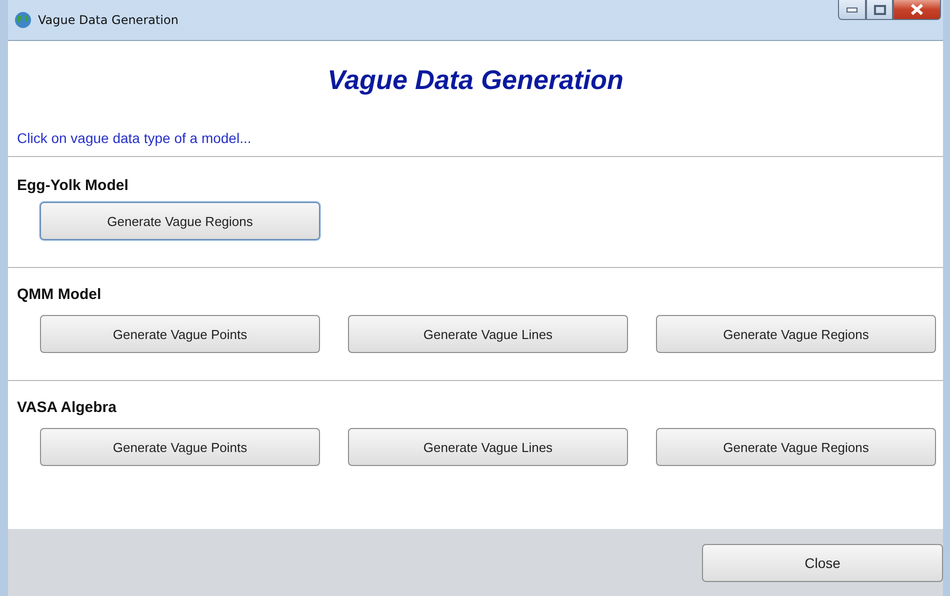 The width and height of the screenshot is (950, 596). Describe the element at coordinates (59, 294) in the screenshot. I see `section-title: QMM Model` at that location.